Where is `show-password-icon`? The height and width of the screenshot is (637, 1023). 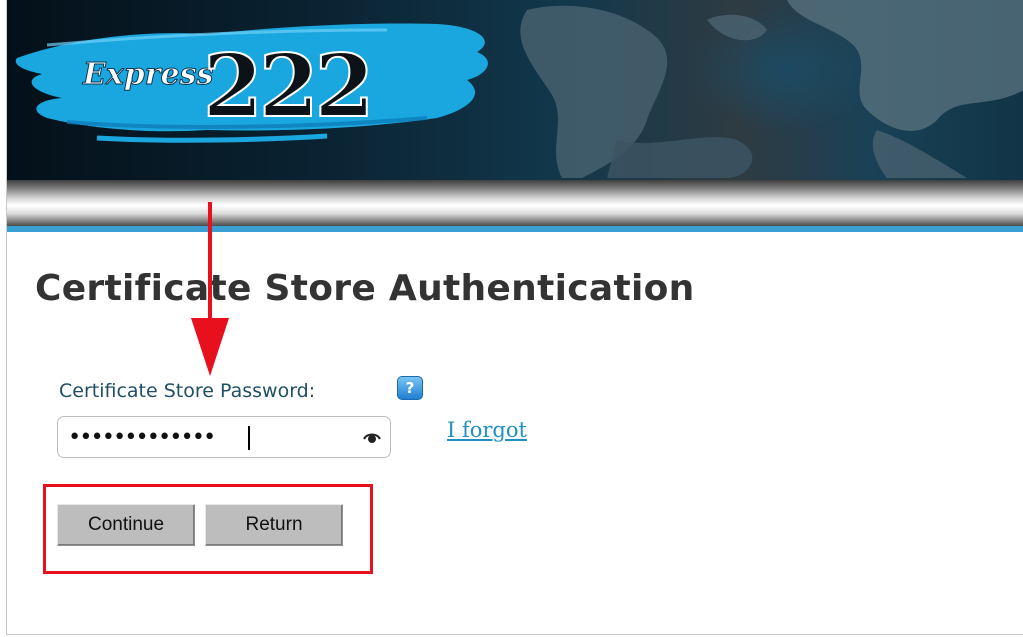
show-password-icon is located at coordinates (372, 437).